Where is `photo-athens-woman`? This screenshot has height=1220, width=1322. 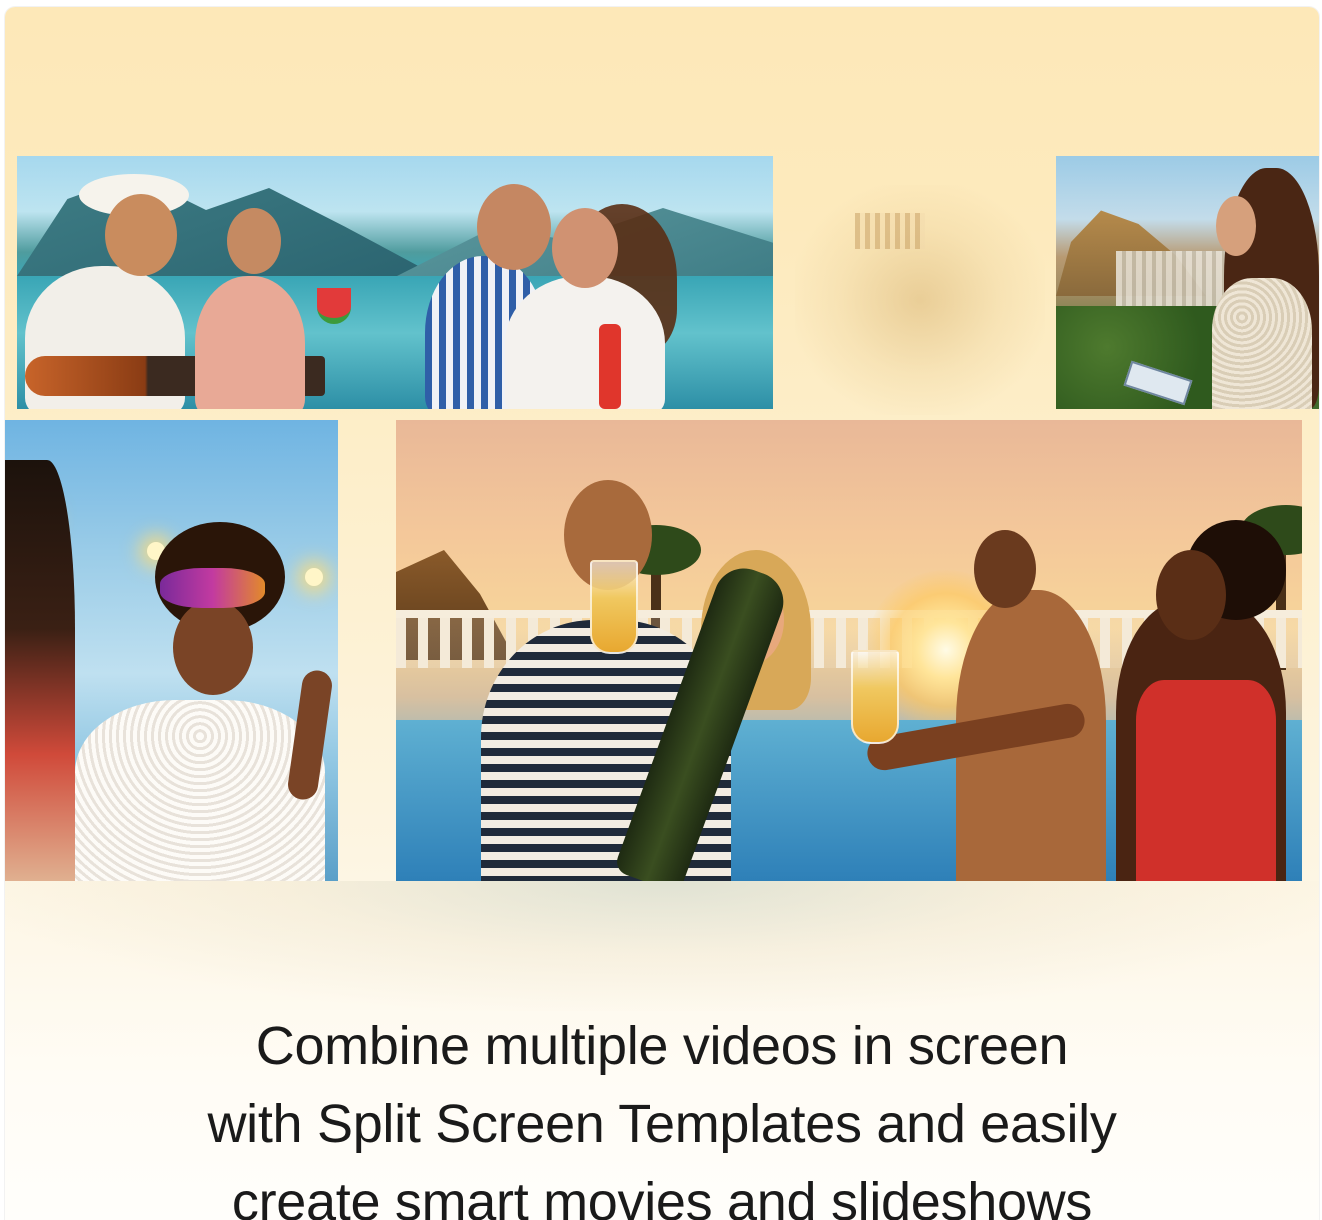
photo-athens-woman is located at coordinates (1187, 282).